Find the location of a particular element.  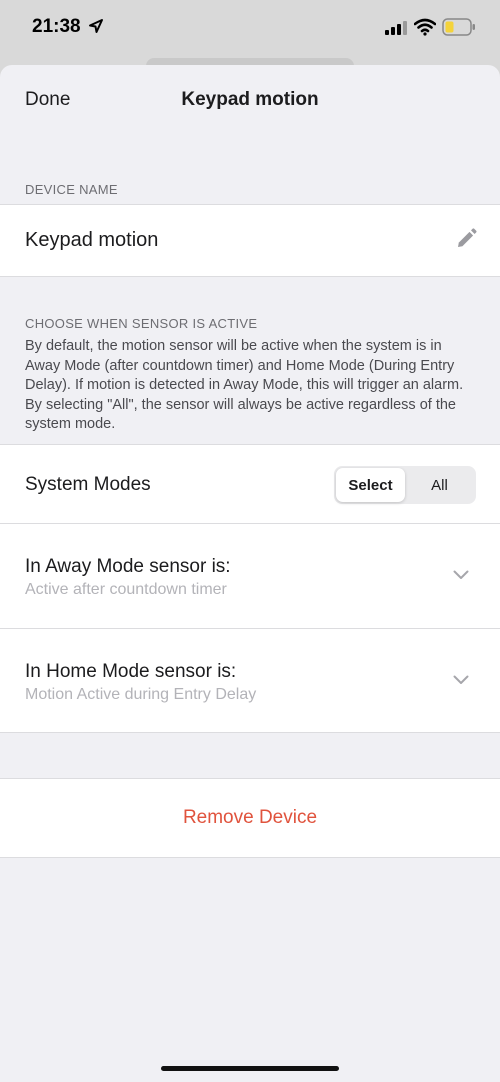

device-name-row: Keypad motion is located at coordinates (250, 240).